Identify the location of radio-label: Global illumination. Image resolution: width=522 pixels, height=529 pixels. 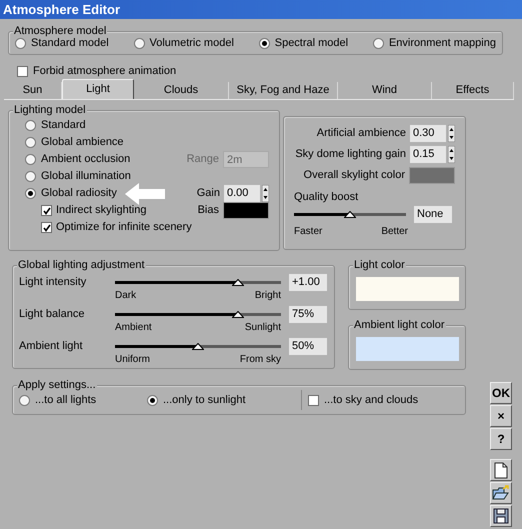
(86, 176).